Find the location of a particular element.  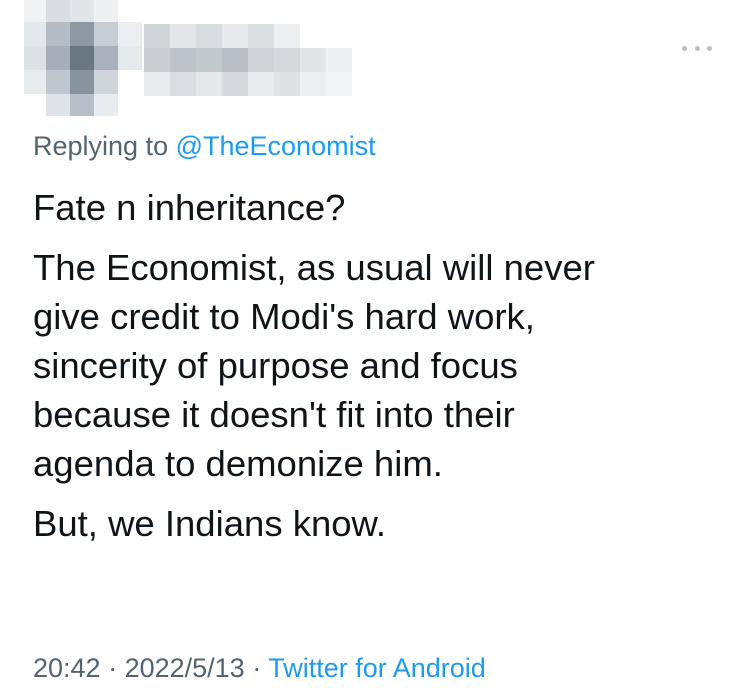

tweet-text-line: agenda to demonize him. is located at coordinates (238, 463).